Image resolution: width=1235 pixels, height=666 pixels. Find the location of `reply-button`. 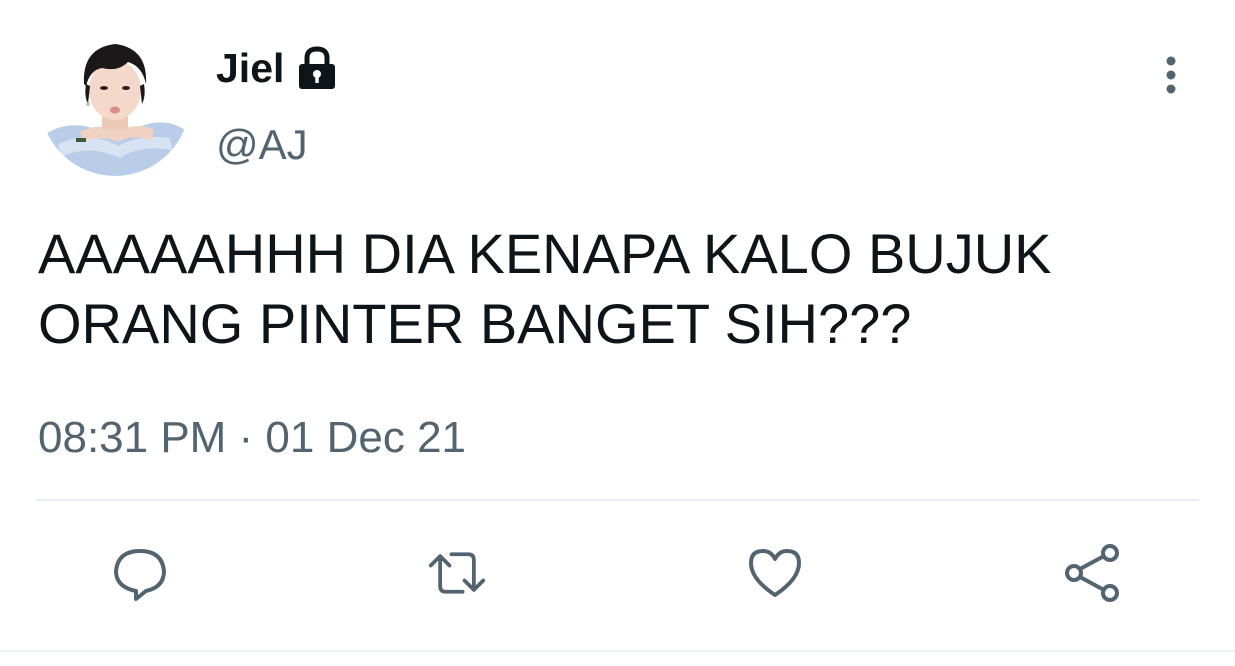

reply-button is located at coordinates (140, 573).